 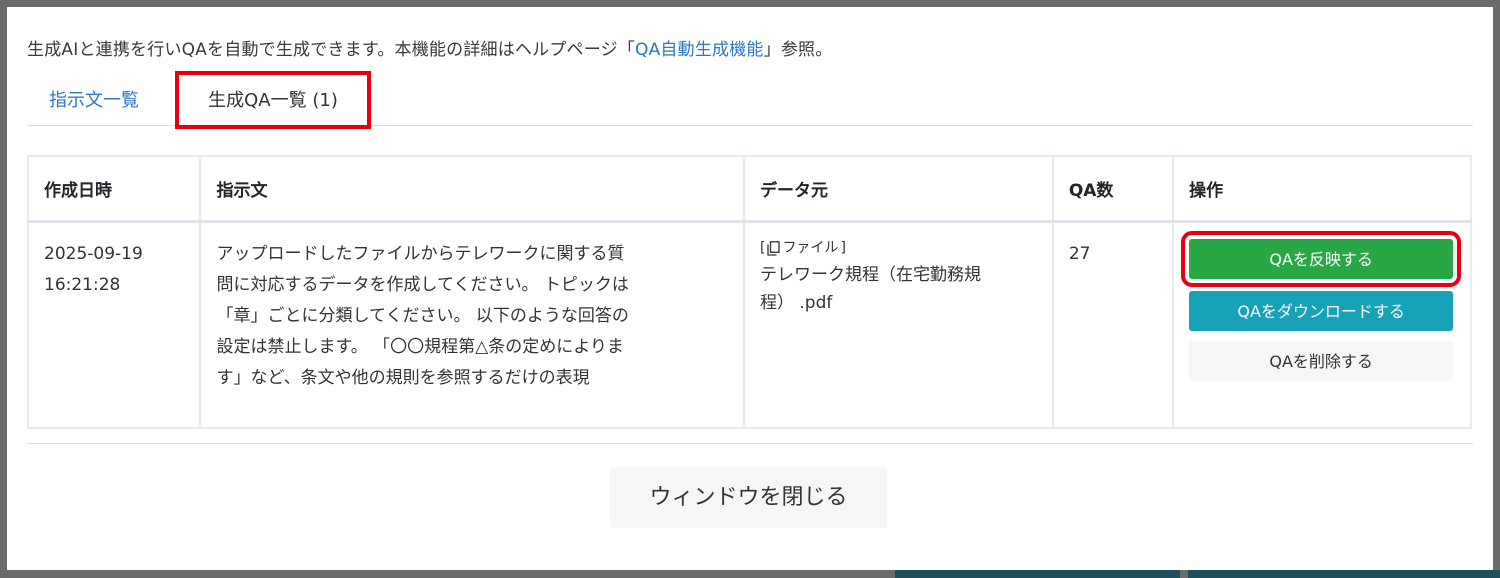 What do you see at coordinates (810, 248) in the screenshot?
I see `source-type-text: ファイル` at bounding box center [810, 248].